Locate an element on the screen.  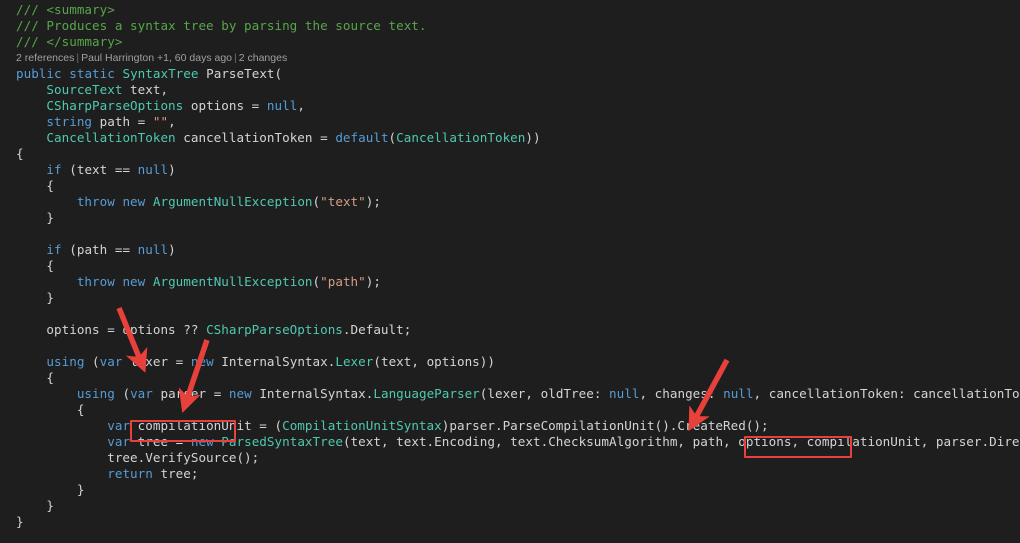
codelens-author-link: Paul Harrington +1, 60 days ago is located at coordinates (156, 58).